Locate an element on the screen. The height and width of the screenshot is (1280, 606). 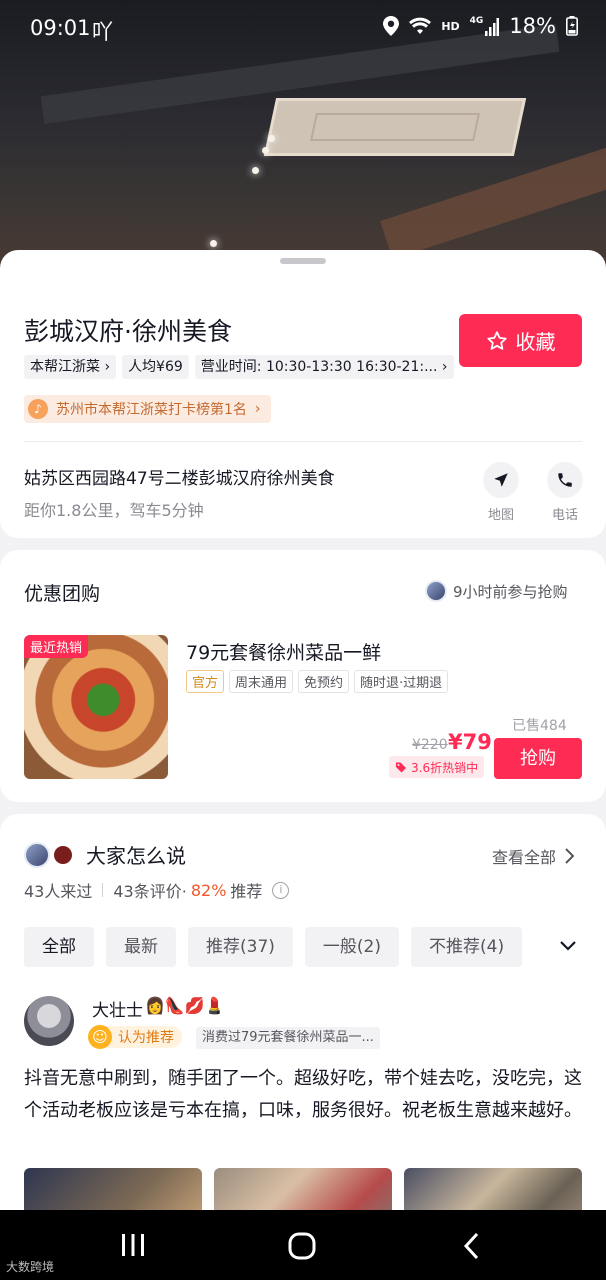
deal-title: 79元套餐徐州菜品一鲜 is located at coordinates (283, 651).